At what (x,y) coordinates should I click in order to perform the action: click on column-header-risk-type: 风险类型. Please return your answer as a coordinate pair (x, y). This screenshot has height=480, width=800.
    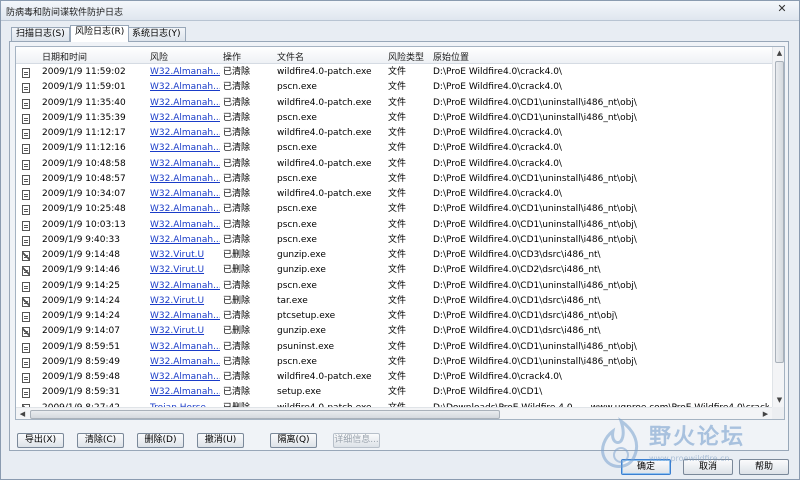
    Looking at the image, I should click on (406, 56).